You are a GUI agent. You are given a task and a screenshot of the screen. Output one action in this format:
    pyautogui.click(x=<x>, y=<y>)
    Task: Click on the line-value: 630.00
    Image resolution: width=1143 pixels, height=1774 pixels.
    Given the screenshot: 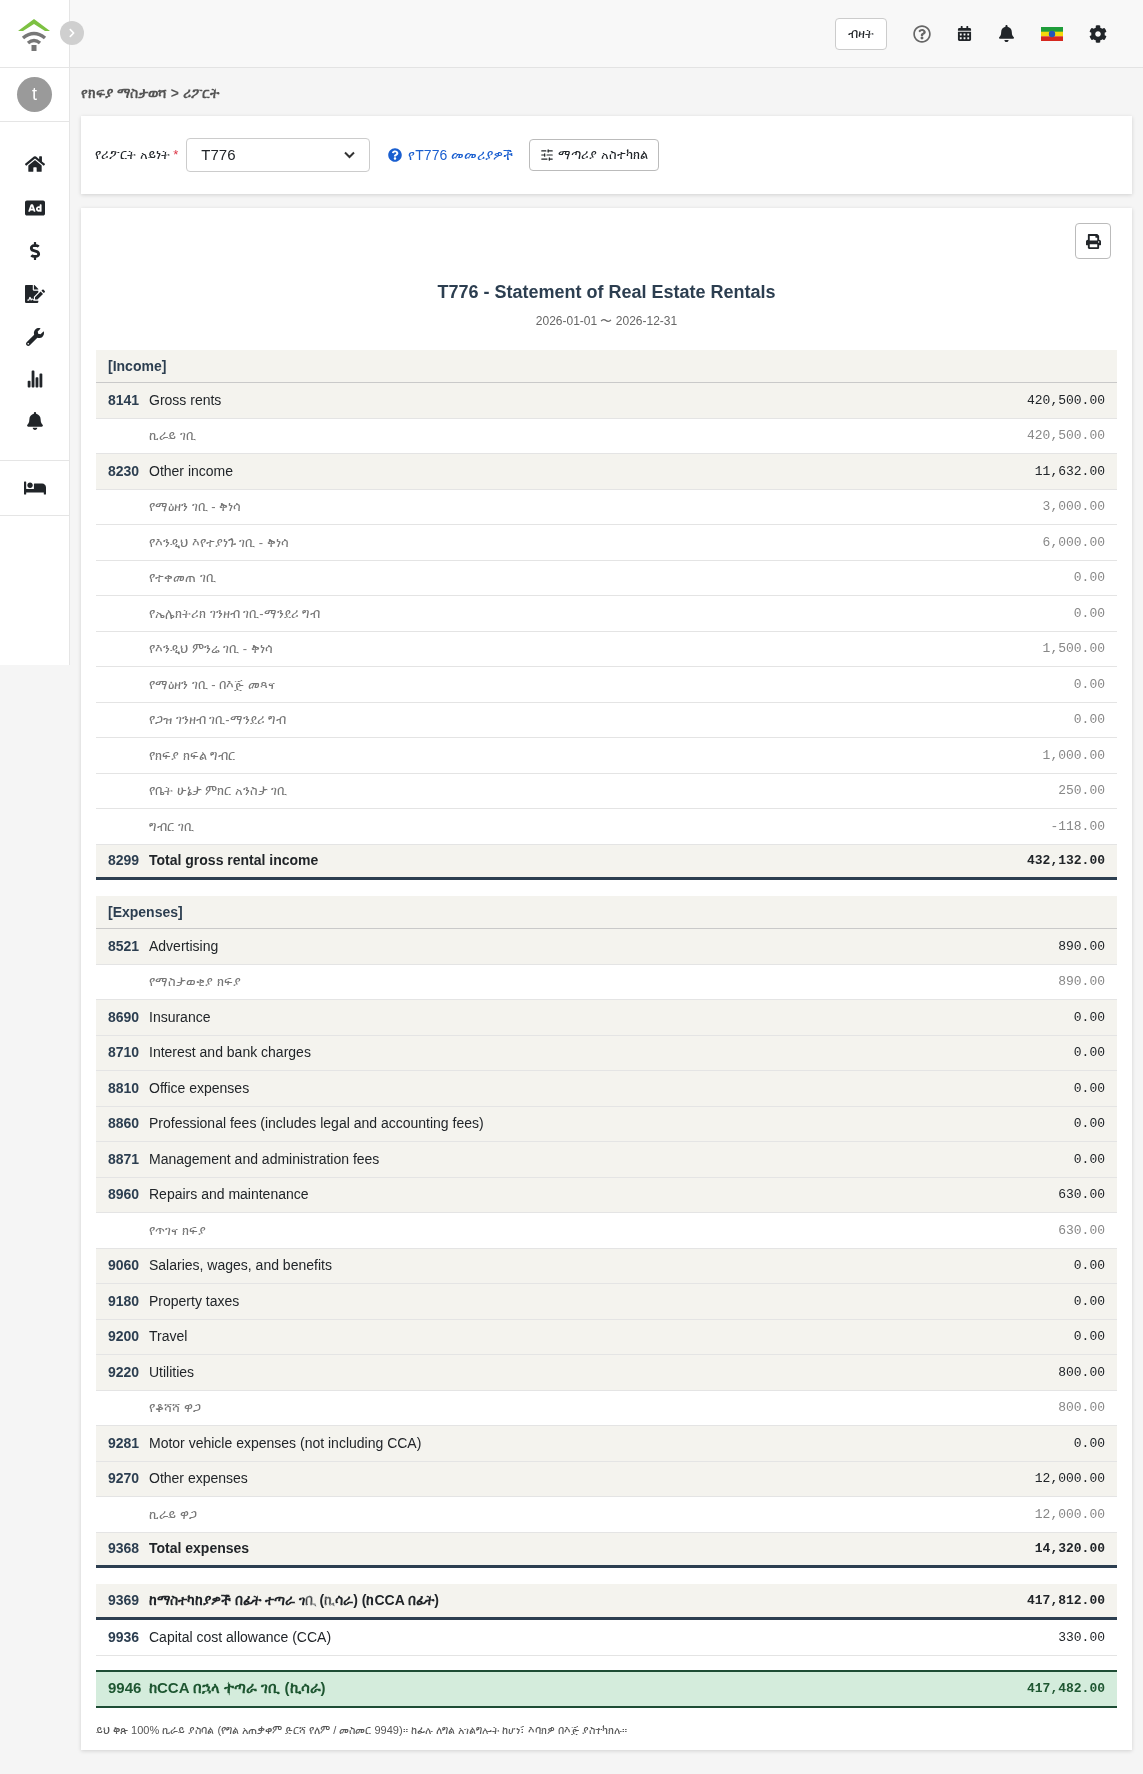 What is the action you would take?
    pyautogui.click(x=1081, y=1195)
    